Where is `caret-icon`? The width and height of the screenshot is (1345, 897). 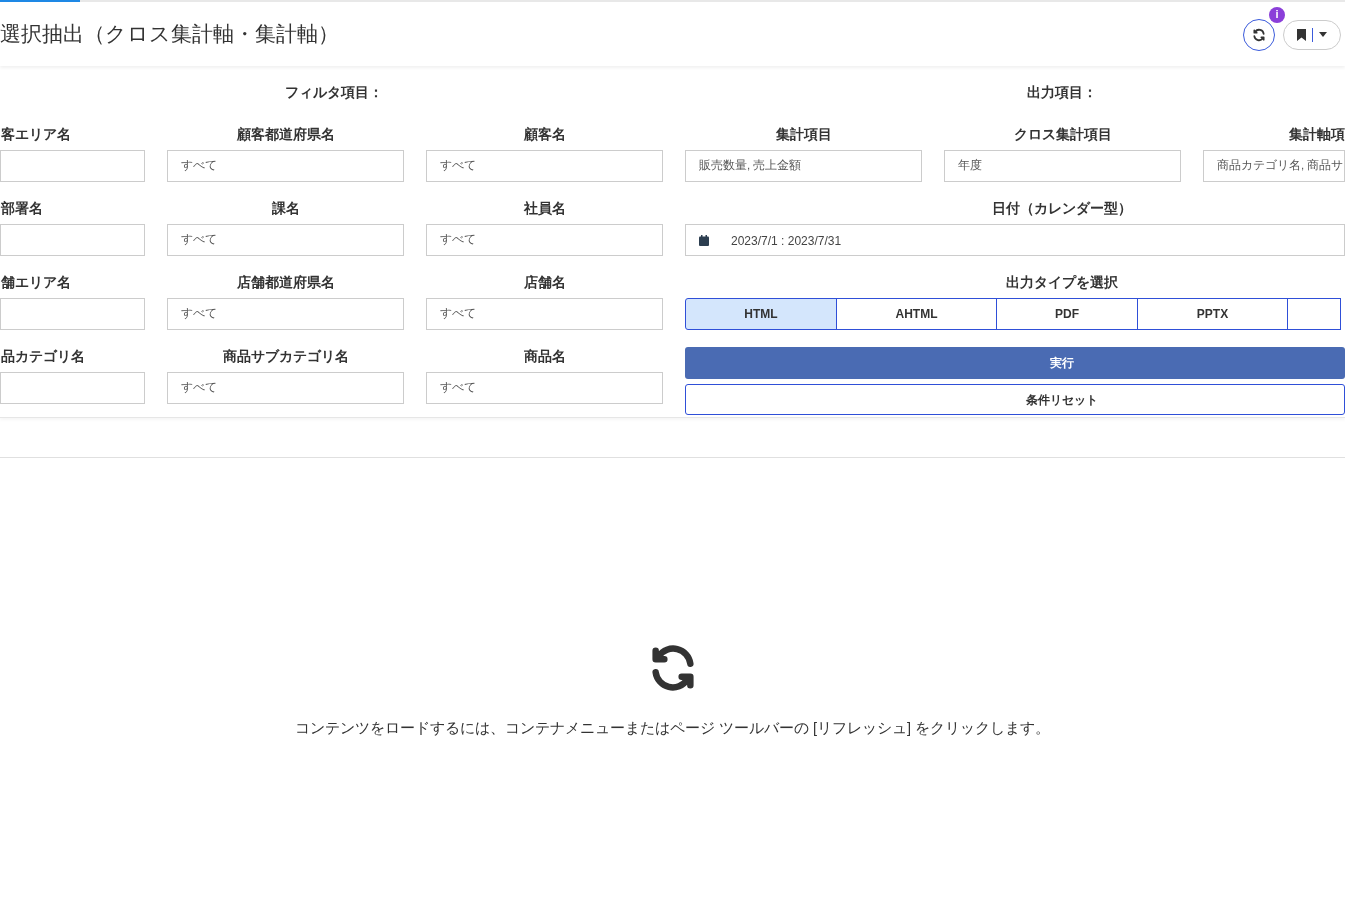 caret-icon is located at coordinates (1323, 34).